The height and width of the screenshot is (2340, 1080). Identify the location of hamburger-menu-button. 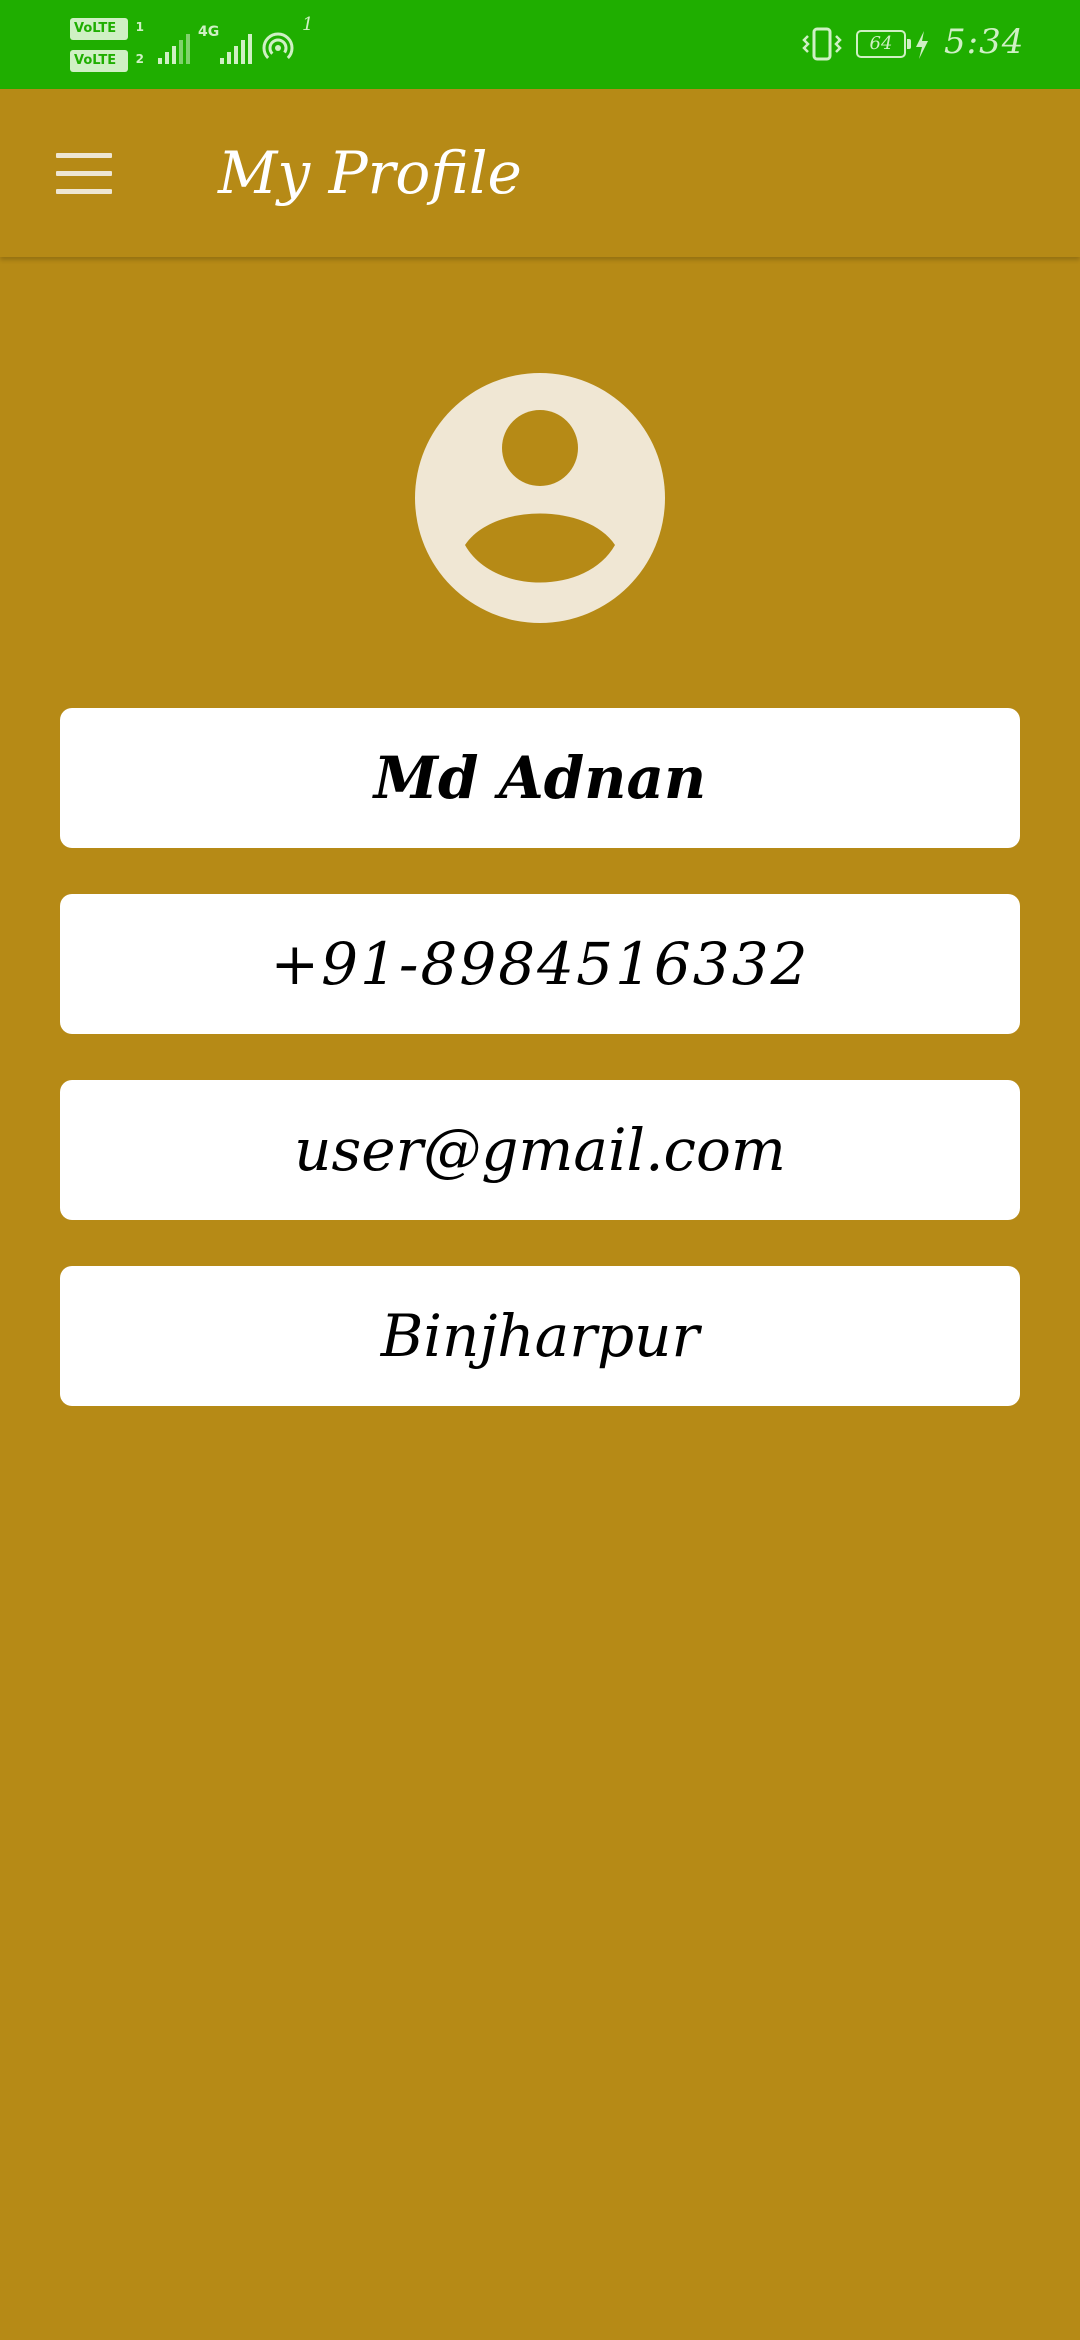
(84, 174).